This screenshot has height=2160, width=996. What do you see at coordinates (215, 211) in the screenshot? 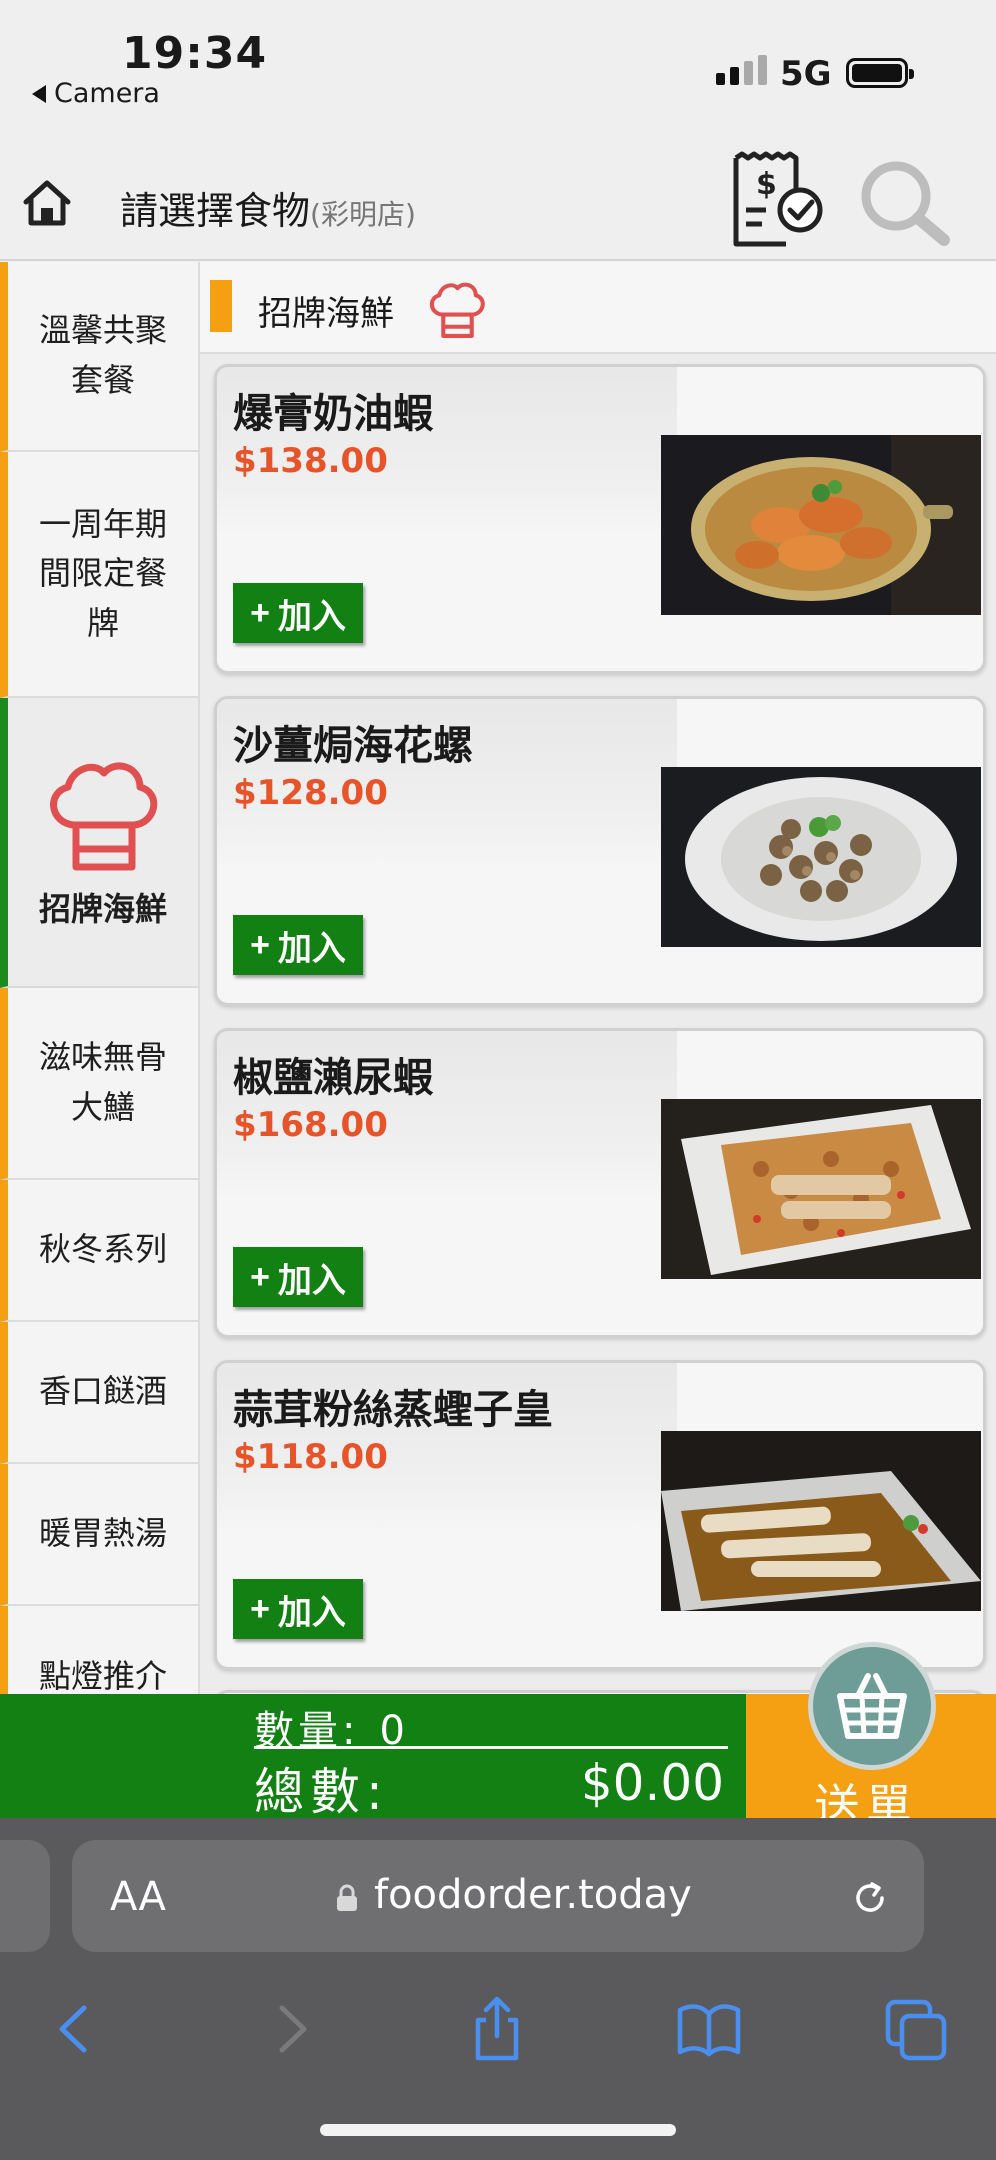
I see `page-title-text: 請選擇食物` at bounding box center [215, 211].